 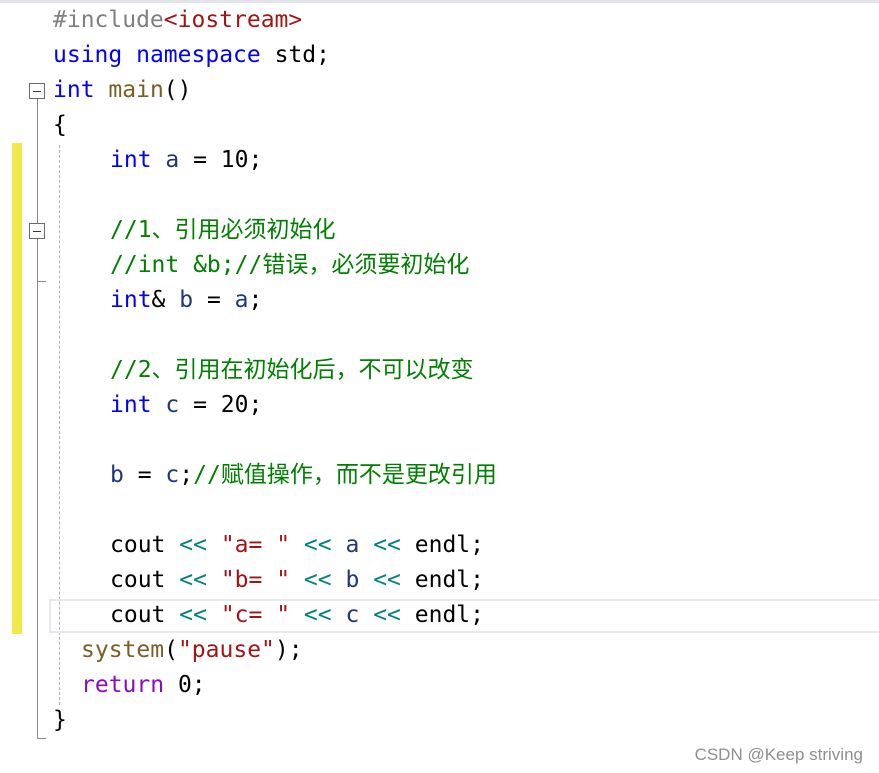 I want to click on code-line-14: b = c;//赋值操作，而不是更改引用, so click(x=303, y=475).